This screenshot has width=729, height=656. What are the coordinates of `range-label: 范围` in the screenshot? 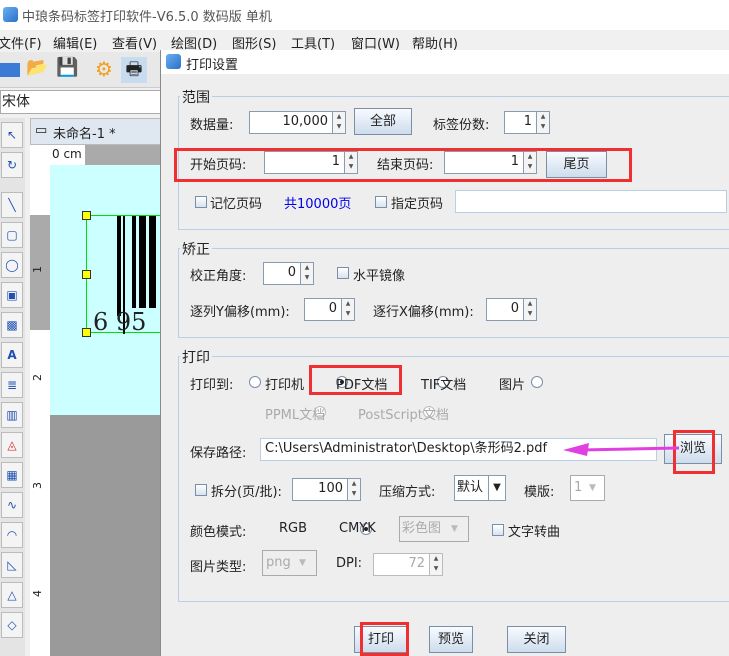 It's located at (196, 97).